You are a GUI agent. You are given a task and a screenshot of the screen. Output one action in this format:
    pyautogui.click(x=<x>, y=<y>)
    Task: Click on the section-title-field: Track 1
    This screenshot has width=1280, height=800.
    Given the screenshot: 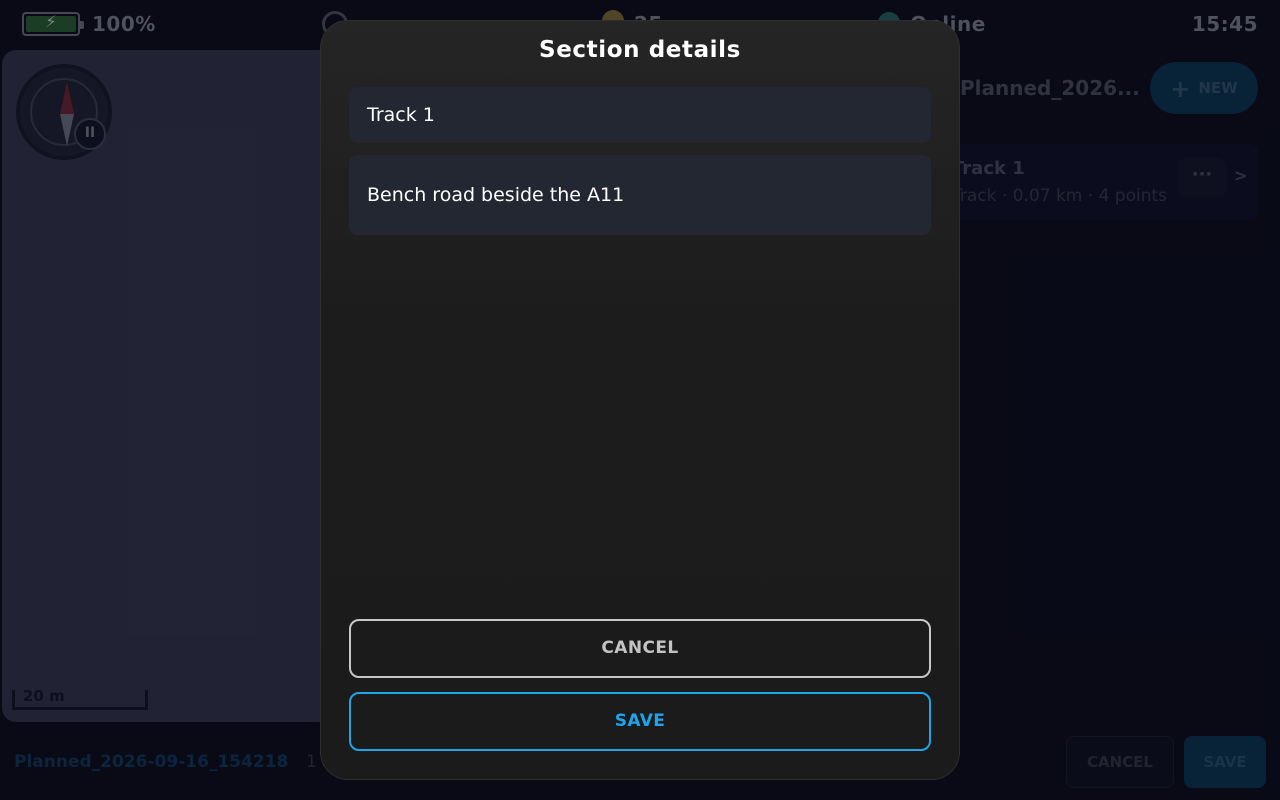 What is the action you would take?
    pyautogui.click(x=640, y=115)
    